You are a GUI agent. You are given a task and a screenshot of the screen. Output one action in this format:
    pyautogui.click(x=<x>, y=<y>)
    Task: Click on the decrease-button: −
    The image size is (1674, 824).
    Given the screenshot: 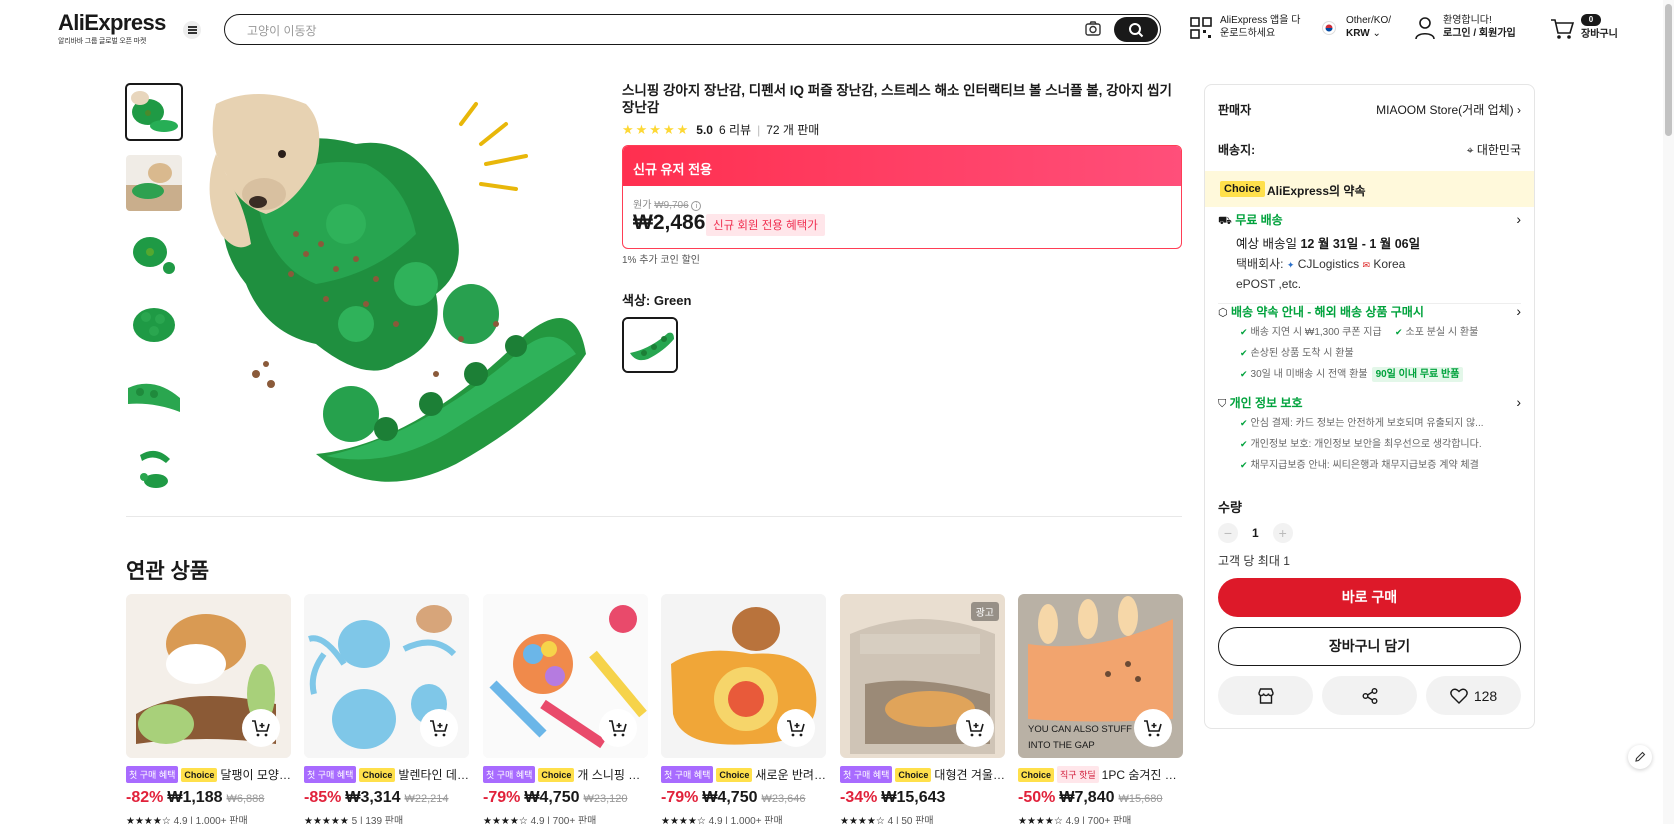 What is the action you would take?
    pyautogui.click(x=1228, y=533)
    